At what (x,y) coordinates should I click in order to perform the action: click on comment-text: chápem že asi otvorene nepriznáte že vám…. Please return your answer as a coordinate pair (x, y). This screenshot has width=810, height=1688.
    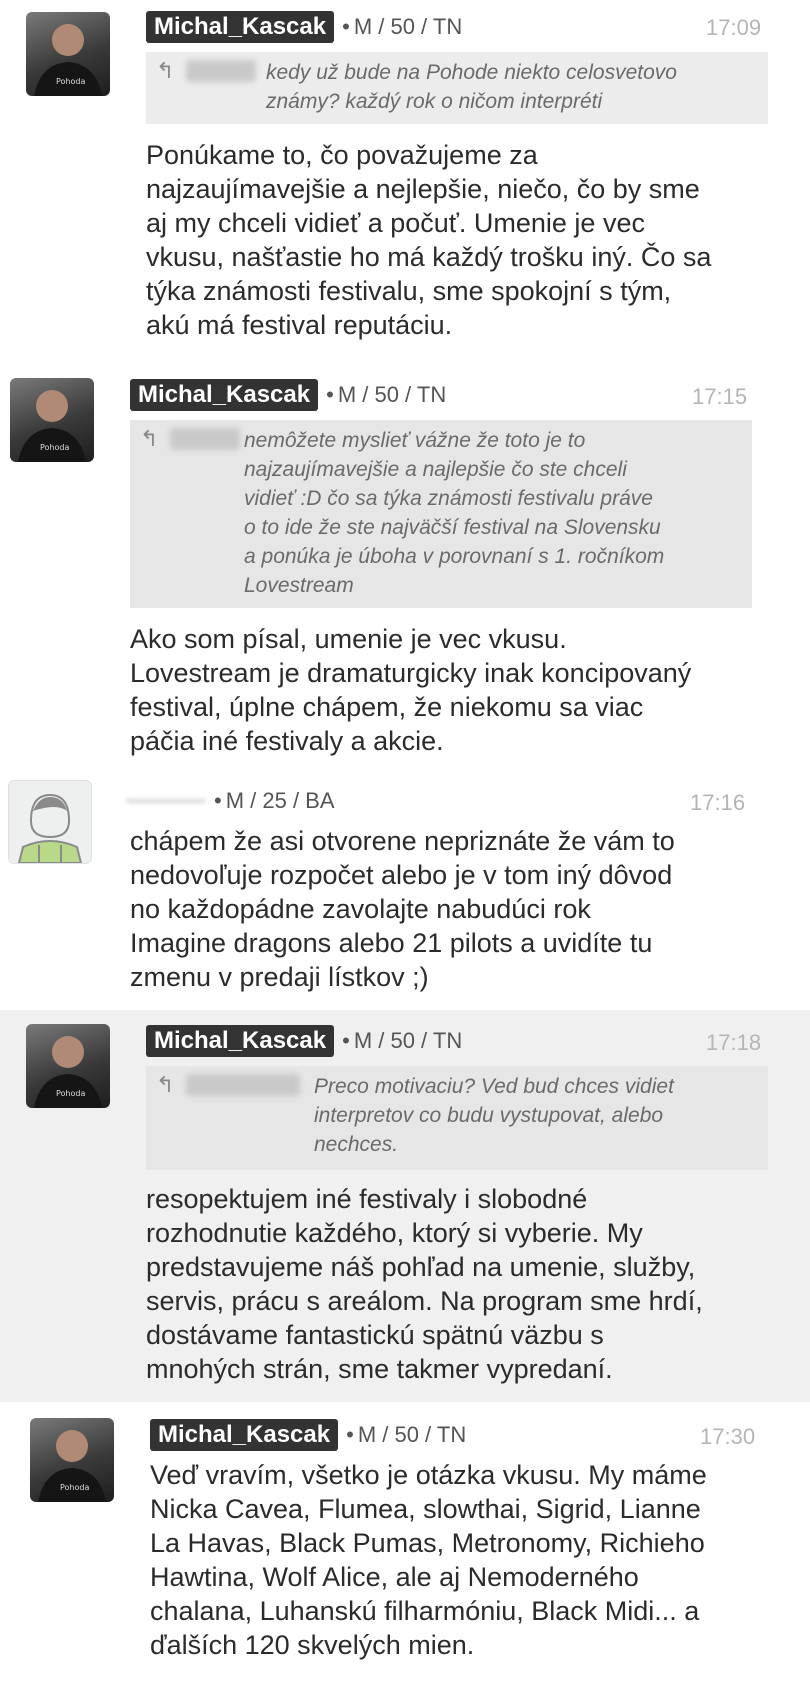
    Looking at the image, I should click on (402, 909).